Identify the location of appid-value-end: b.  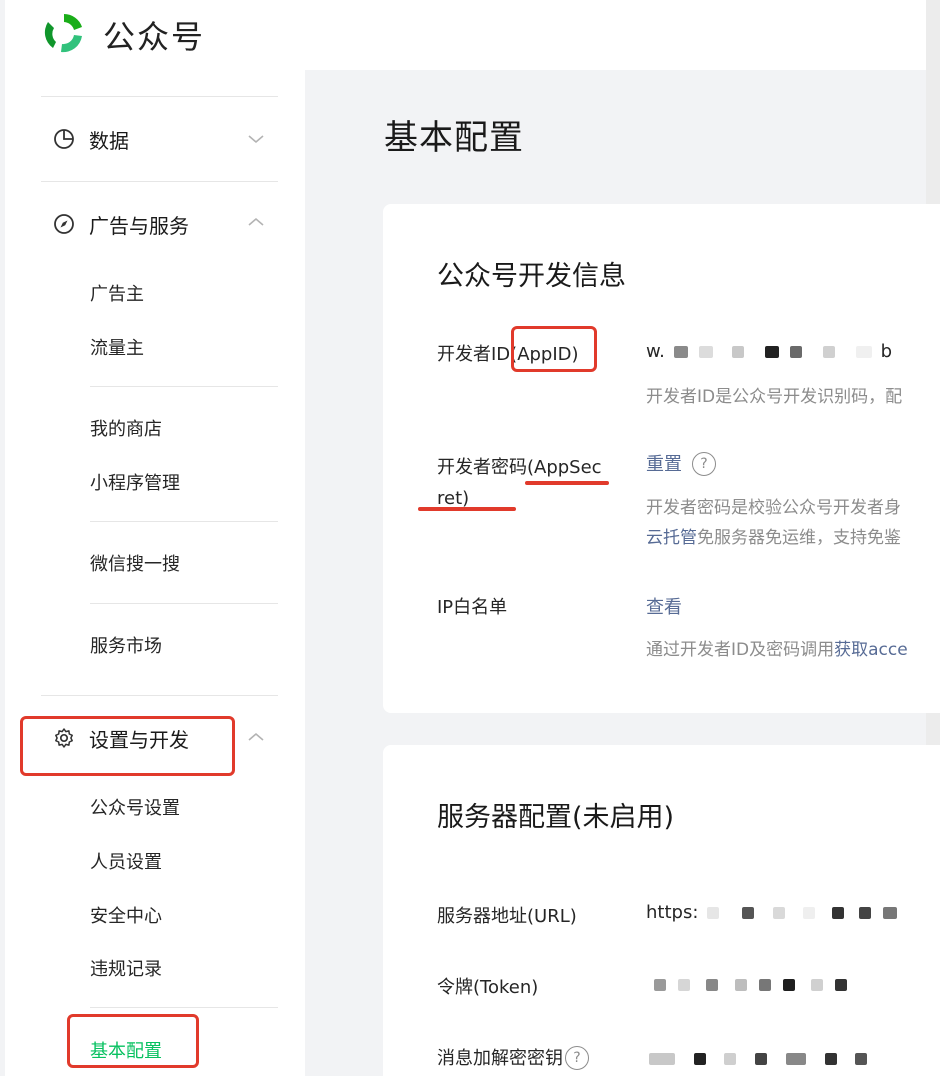
(886, 351).